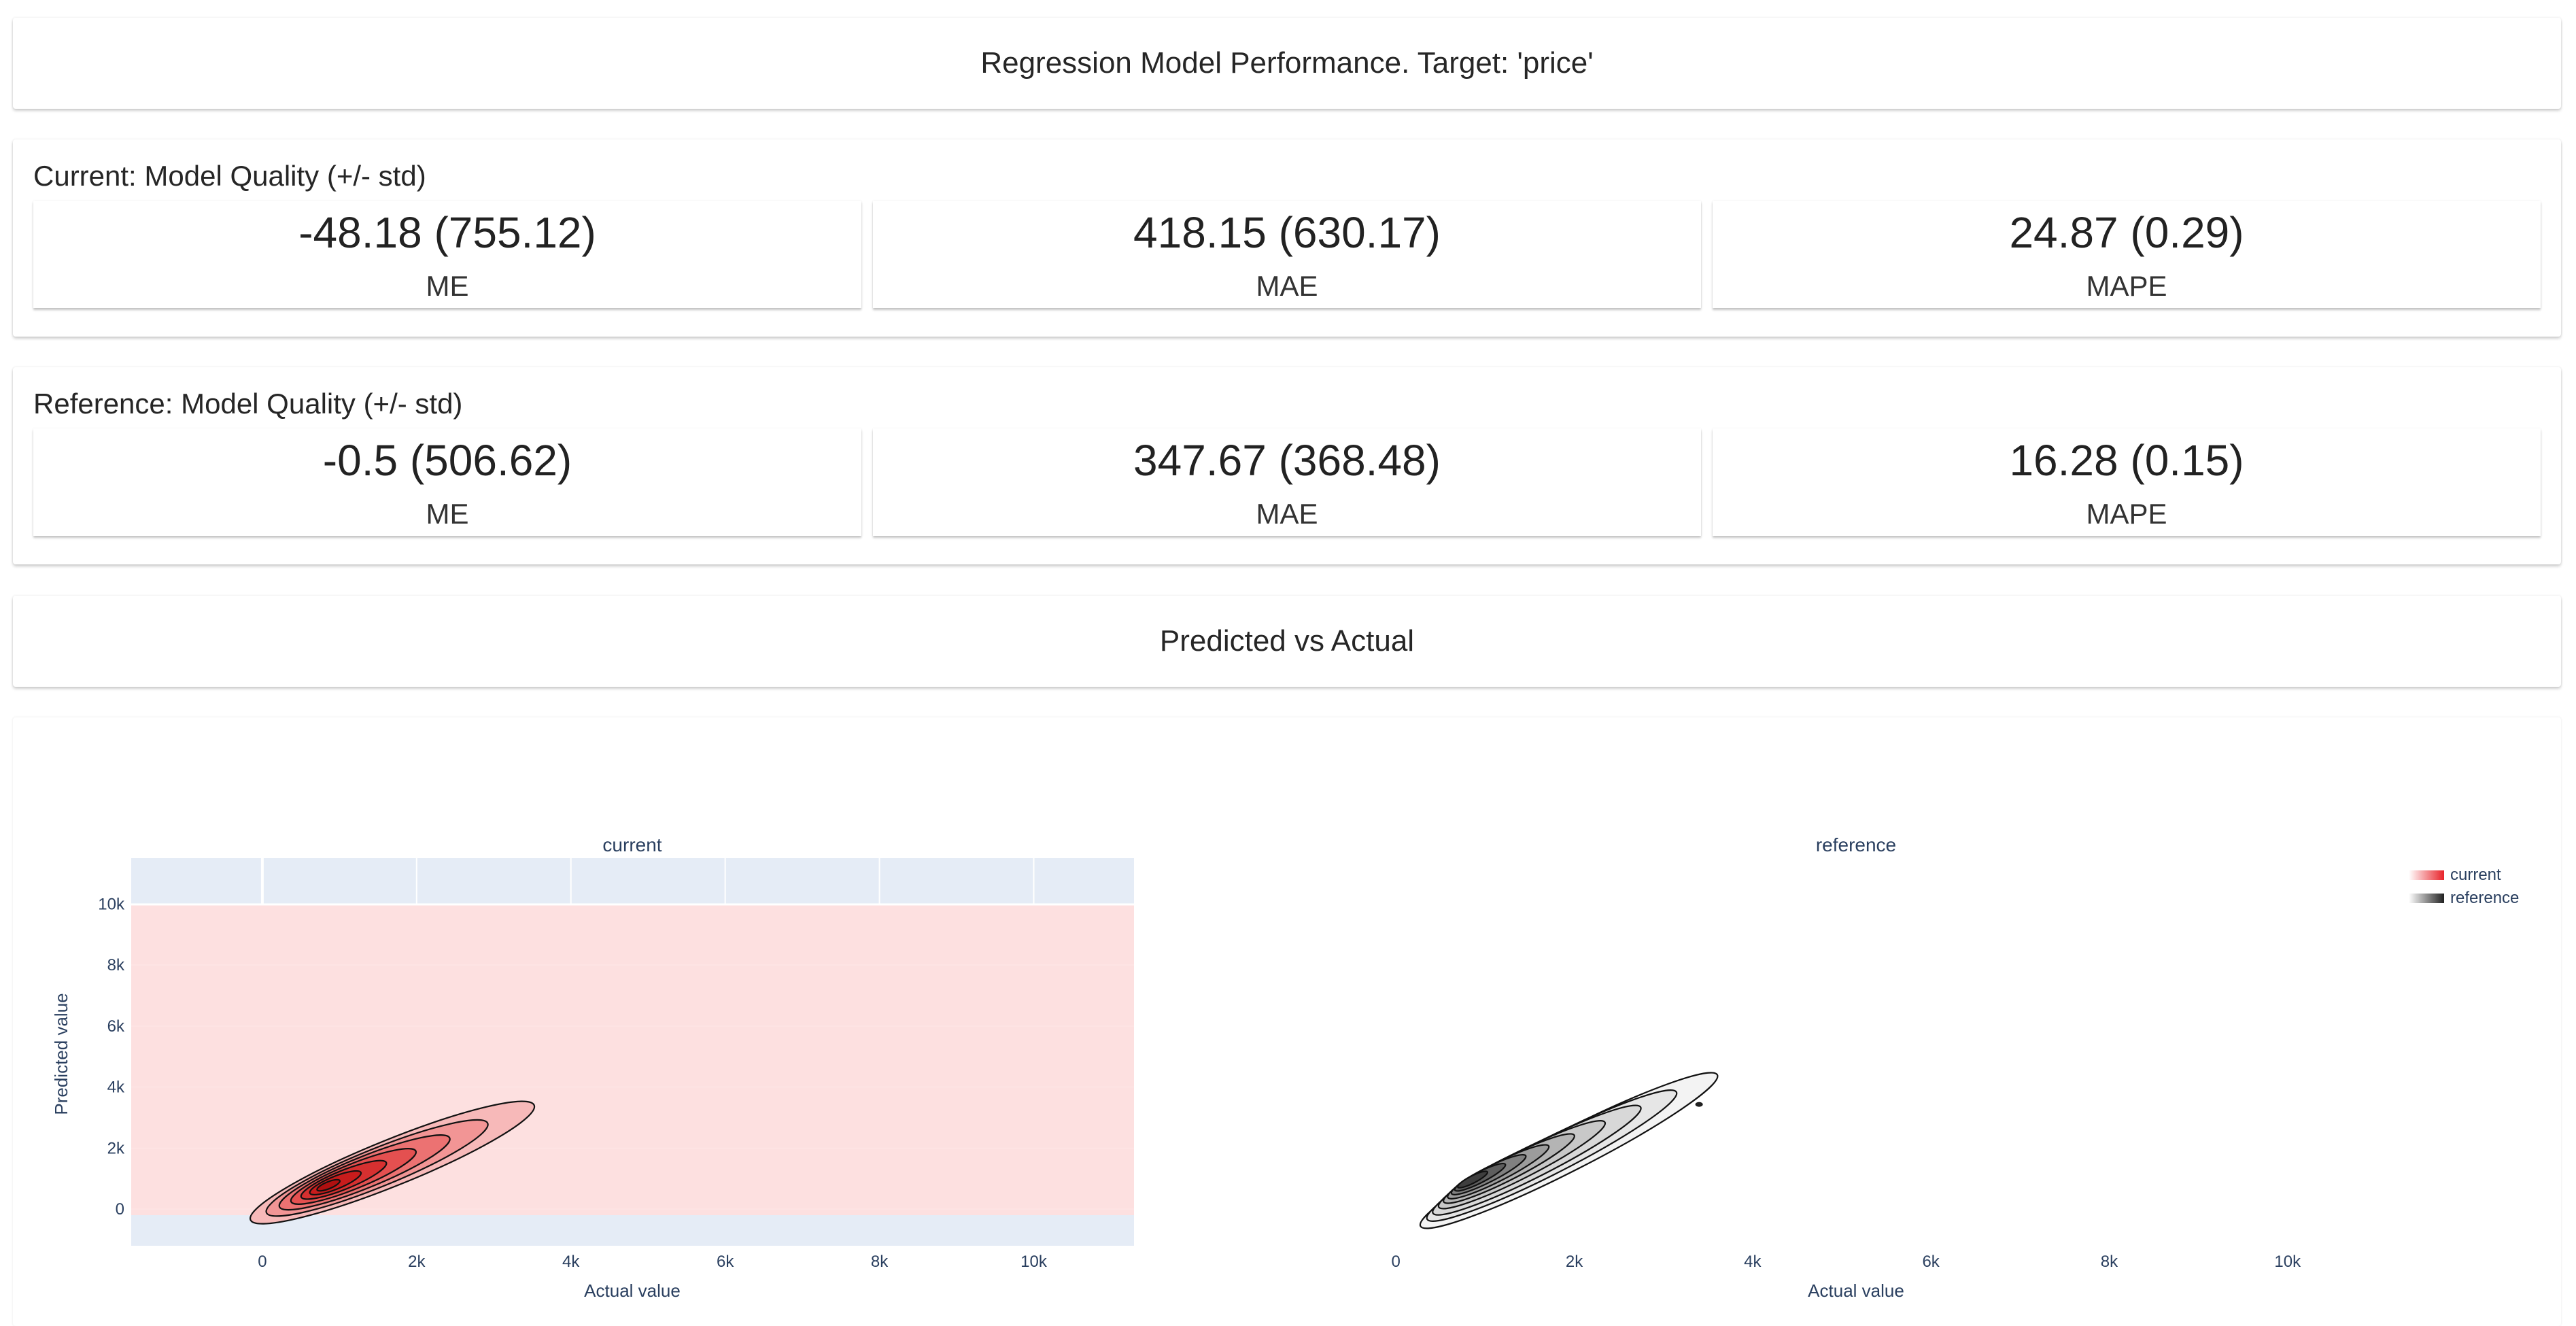 This screenshot has width=2576, height=1326. Describe the element at coordinates (116, 1088) in the screenshot. I see `y-tick-label: 4k` at that location.